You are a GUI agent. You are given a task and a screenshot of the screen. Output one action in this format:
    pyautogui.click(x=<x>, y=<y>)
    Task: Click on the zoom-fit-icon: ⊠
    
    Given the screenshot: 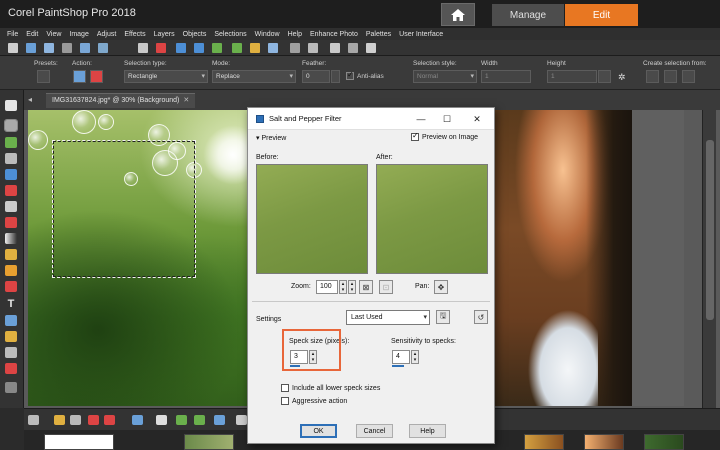 What is the action you would take?
    pyautogui.click(x=366, y=287)
    